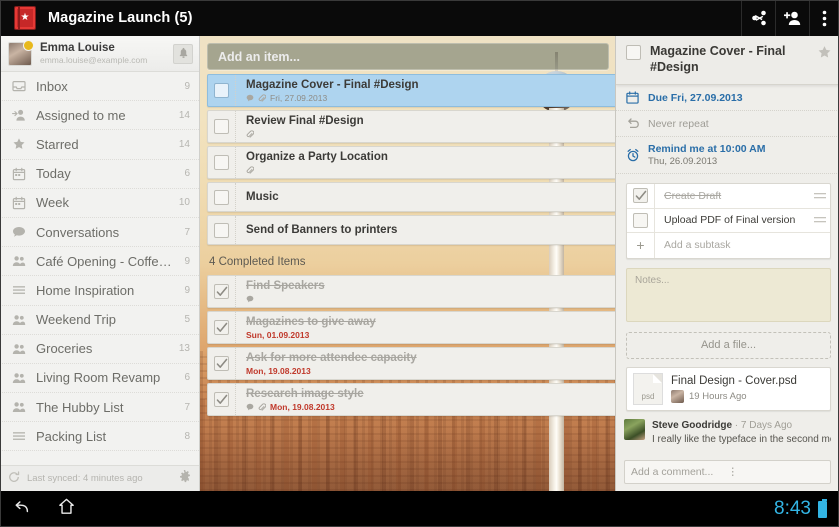 This screenshot has height=527, width=839. Describe the element at coordinates (429, 230) in the screenshot. I see `task-body: Send of Banners to printers` at that location.